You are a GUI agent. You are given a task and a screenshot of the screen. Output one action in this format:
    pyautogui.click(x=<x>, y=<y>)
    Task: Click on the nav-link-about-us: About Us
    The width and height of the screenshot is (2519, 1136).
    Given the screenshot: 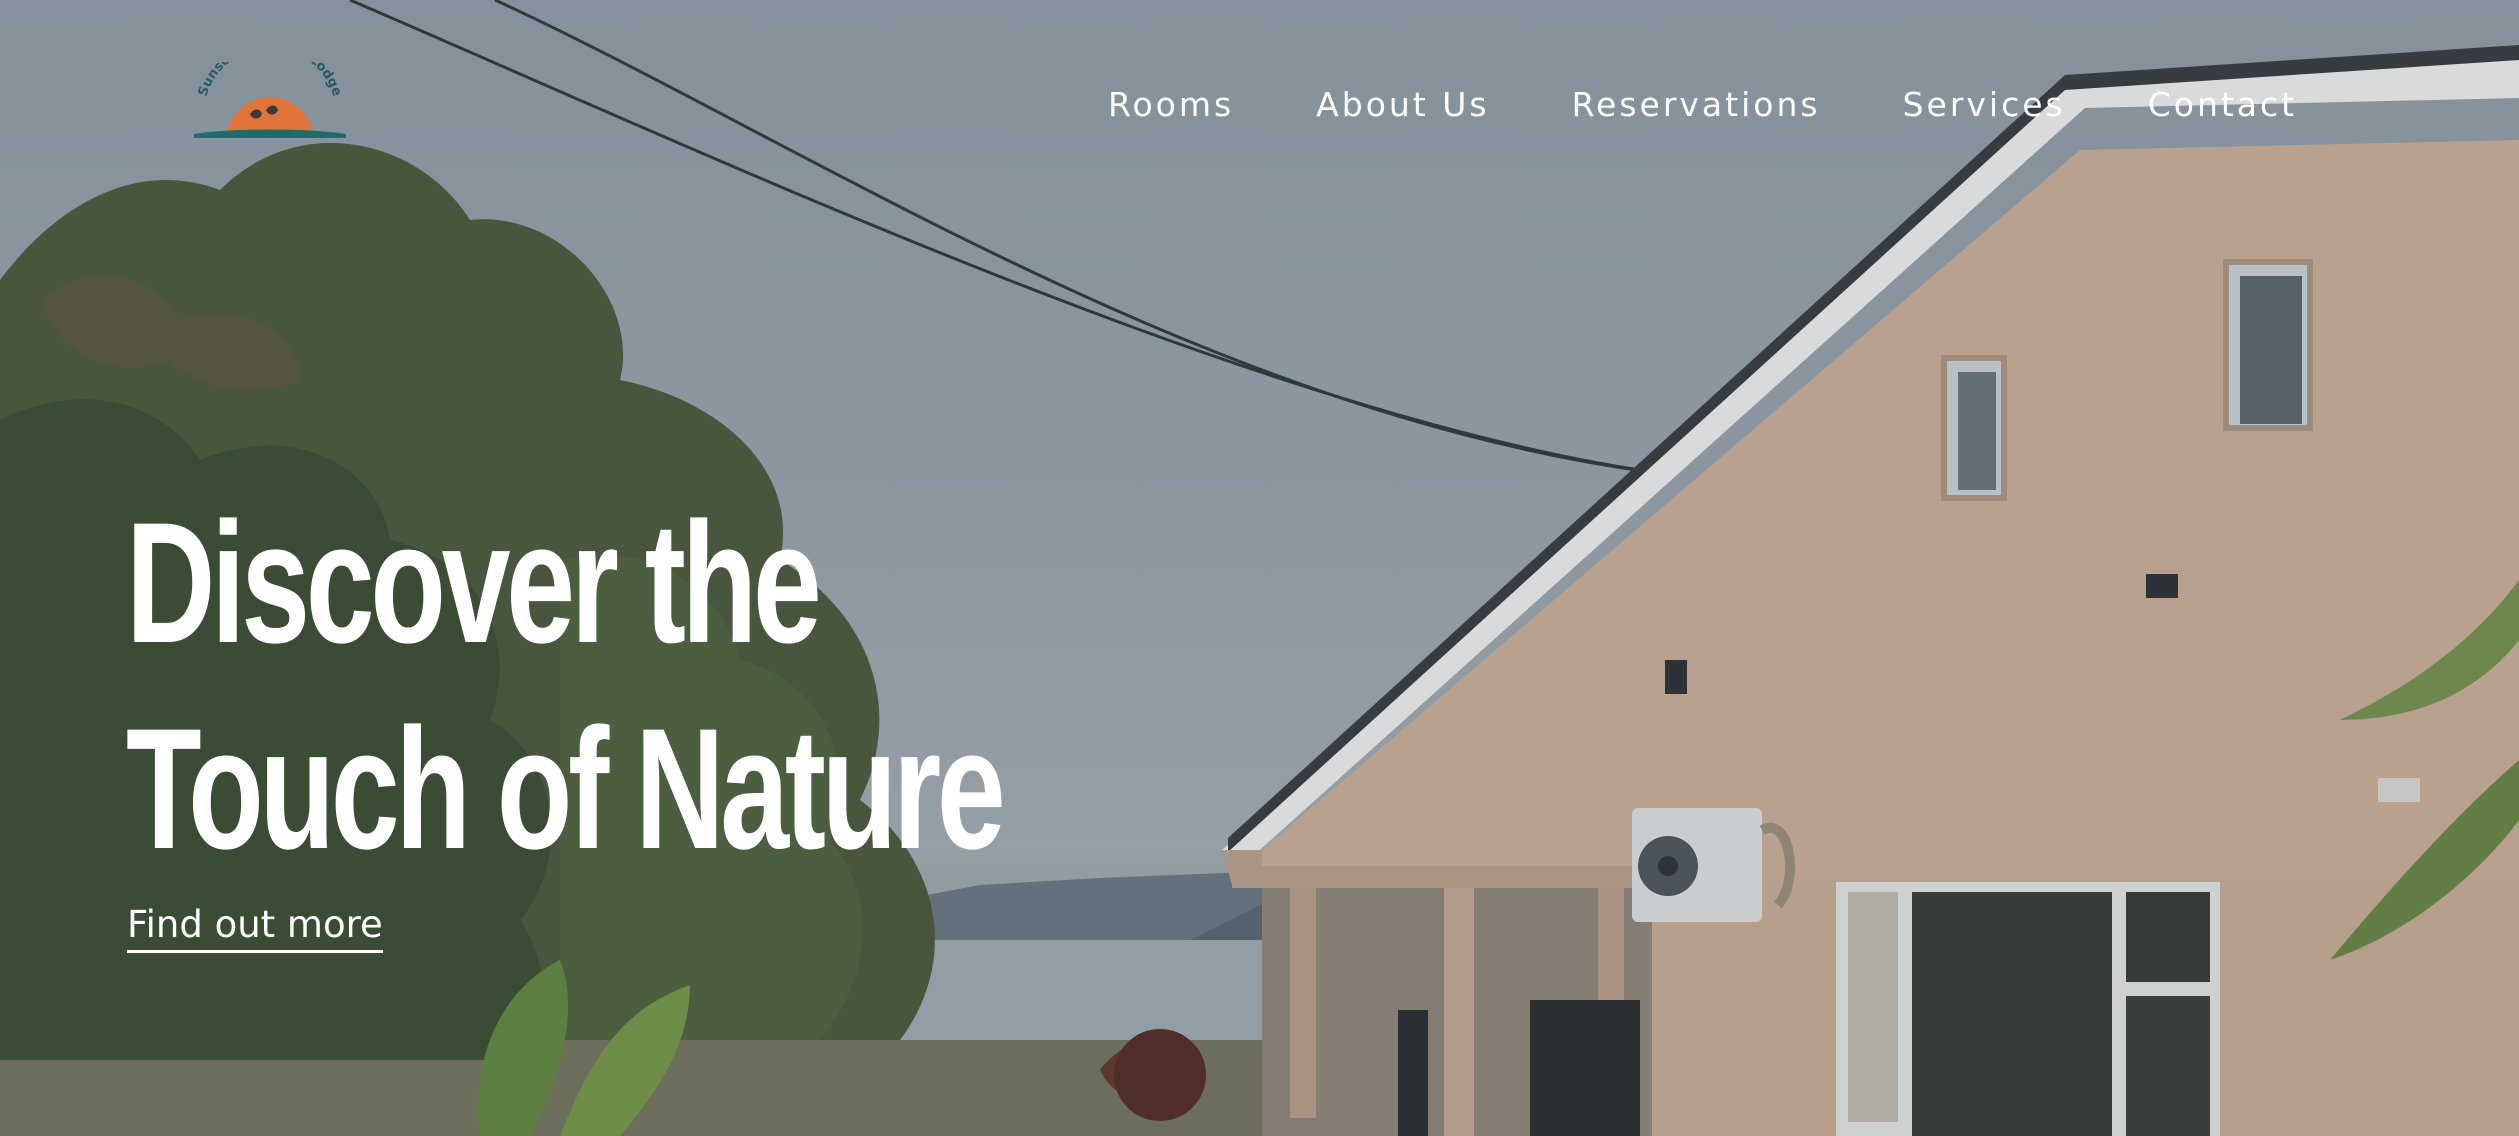 What is the action you would take?
    pyautogui.click(x=1402, y=104)
    